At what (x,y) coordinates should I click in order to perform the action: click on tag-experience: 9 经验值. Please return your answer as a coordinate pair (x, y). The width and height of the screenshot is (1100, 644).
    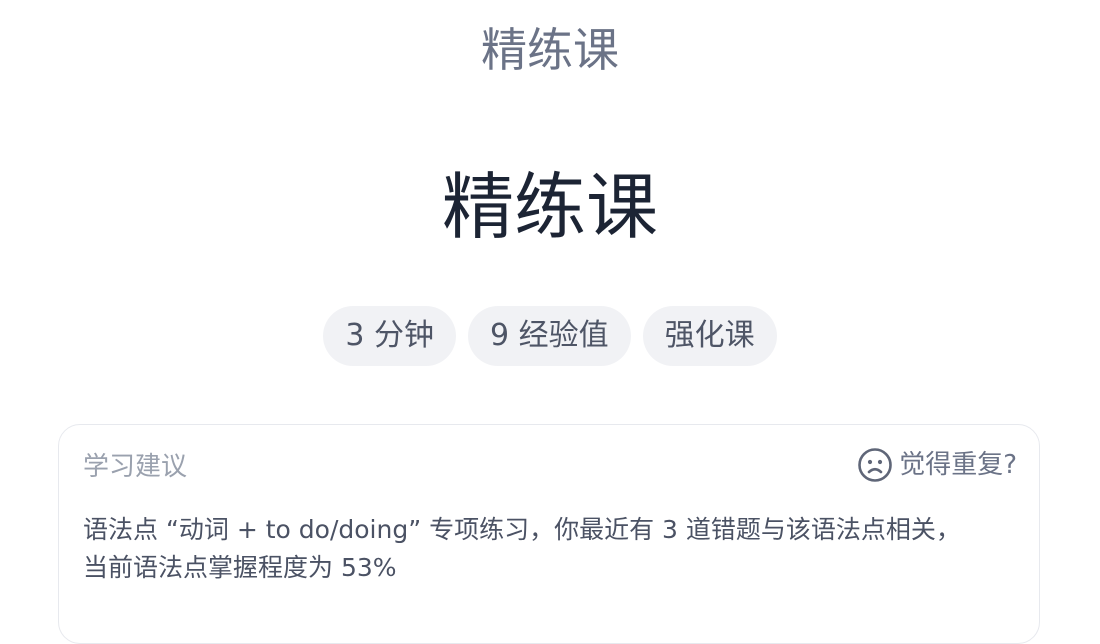
    Looking at the image, I should click on (549, 336).